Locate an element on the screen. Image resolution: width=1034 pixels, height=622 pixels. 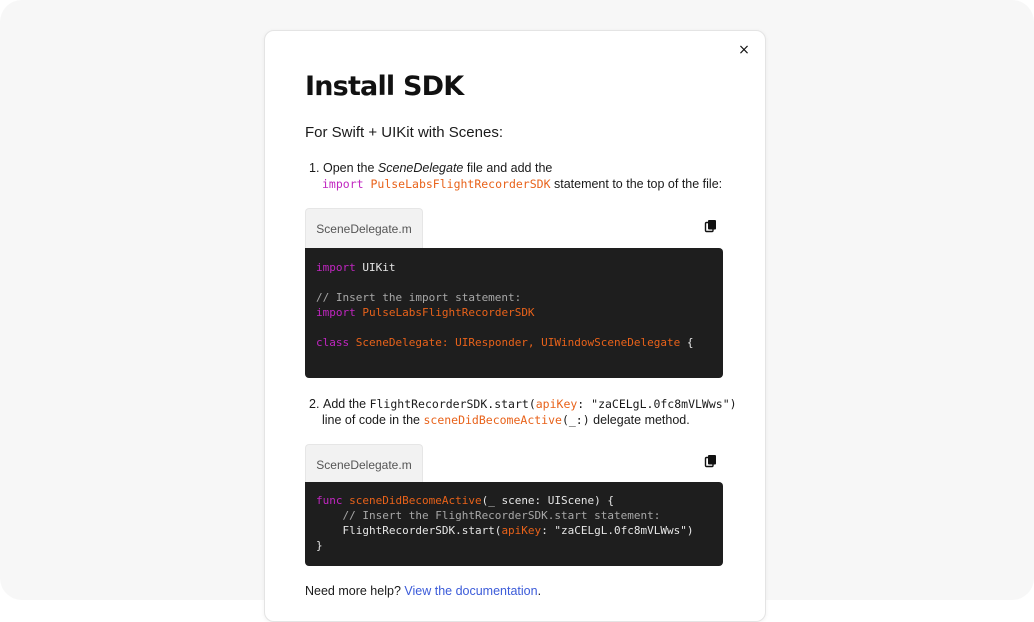
code-text: } is located at coordinates (319, 545).